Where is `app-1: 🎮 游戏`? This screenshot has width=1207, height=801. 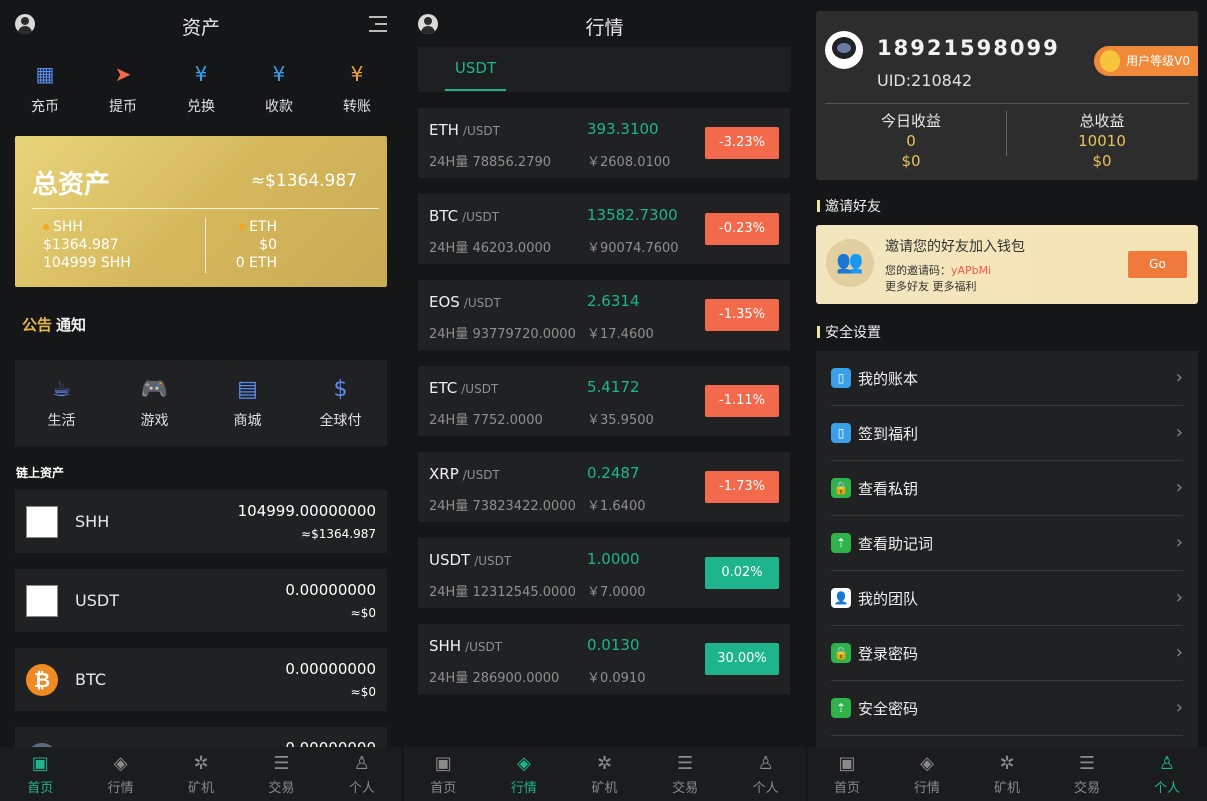
app-1: 🎮 游戏 is located at coordinates (154, 403).